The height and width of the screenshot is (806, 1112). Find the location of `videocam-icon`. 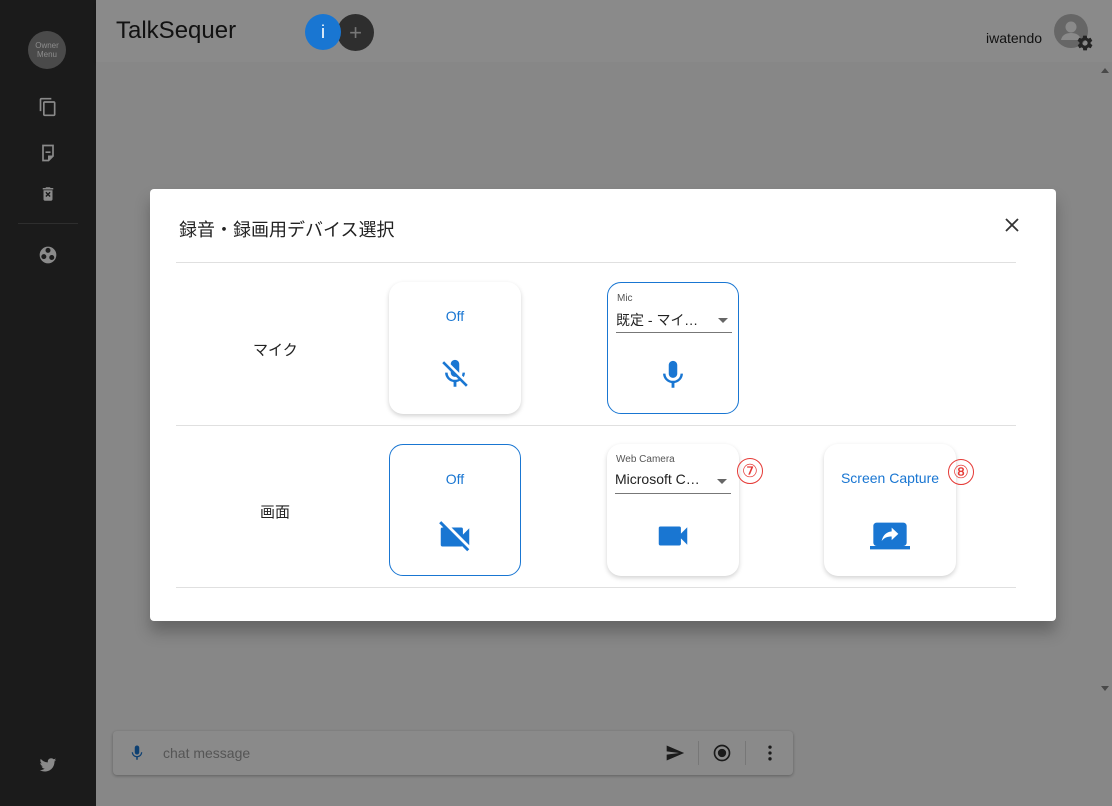

videocam-icon is located at coordinates (673, 536).